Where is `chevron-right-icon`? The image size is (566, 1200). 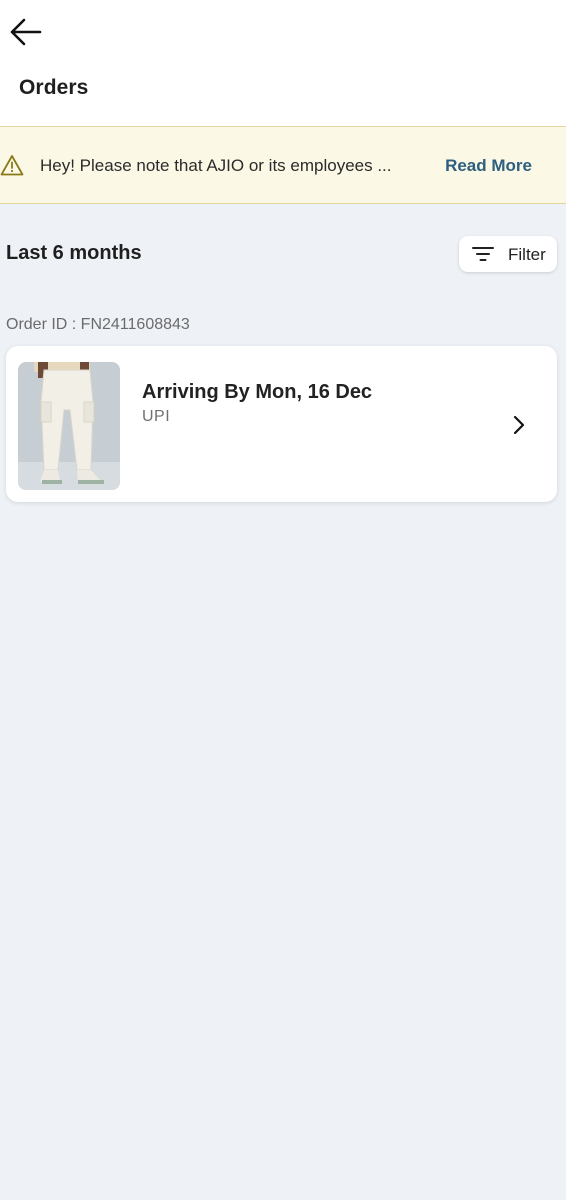 chevron-right-icon is located at coordinates (519, 425).